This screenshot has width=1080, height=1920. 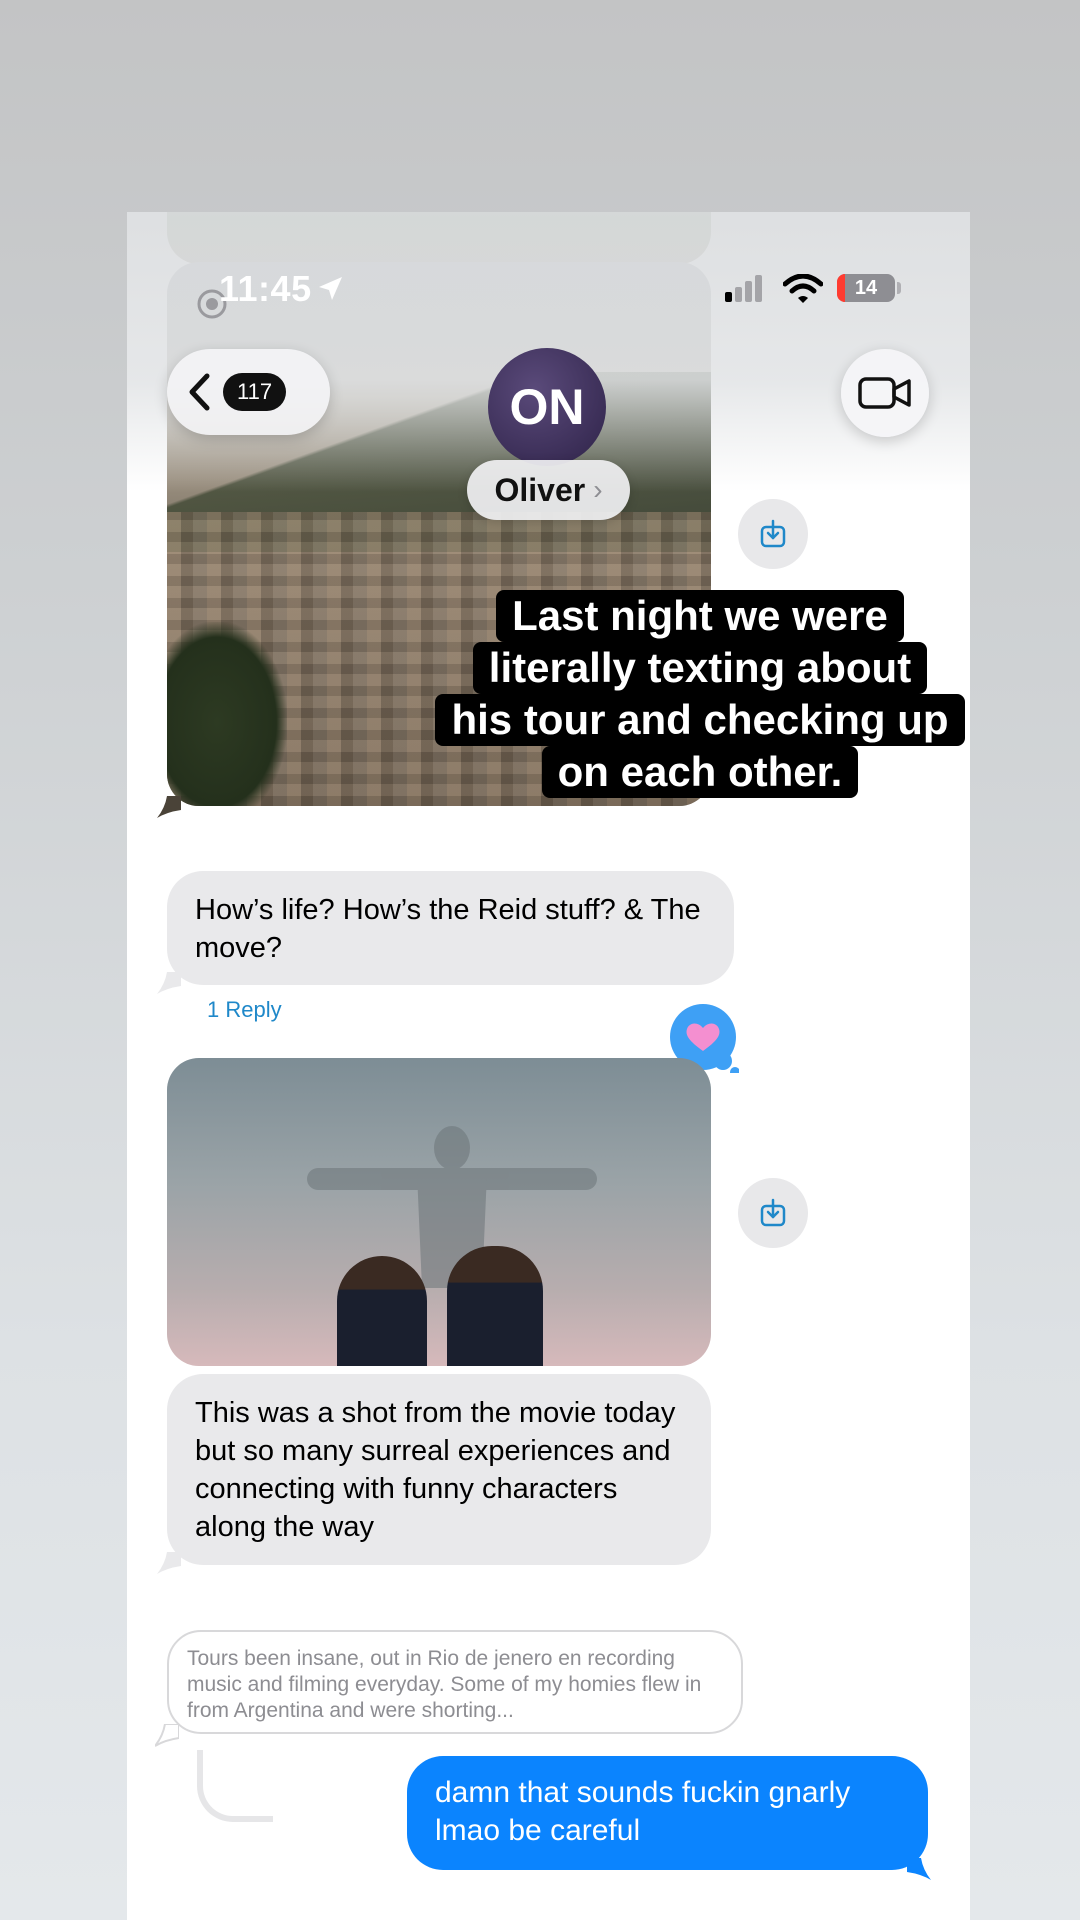 I want to click on thread-connector-line, so click(x=235, y=1786).